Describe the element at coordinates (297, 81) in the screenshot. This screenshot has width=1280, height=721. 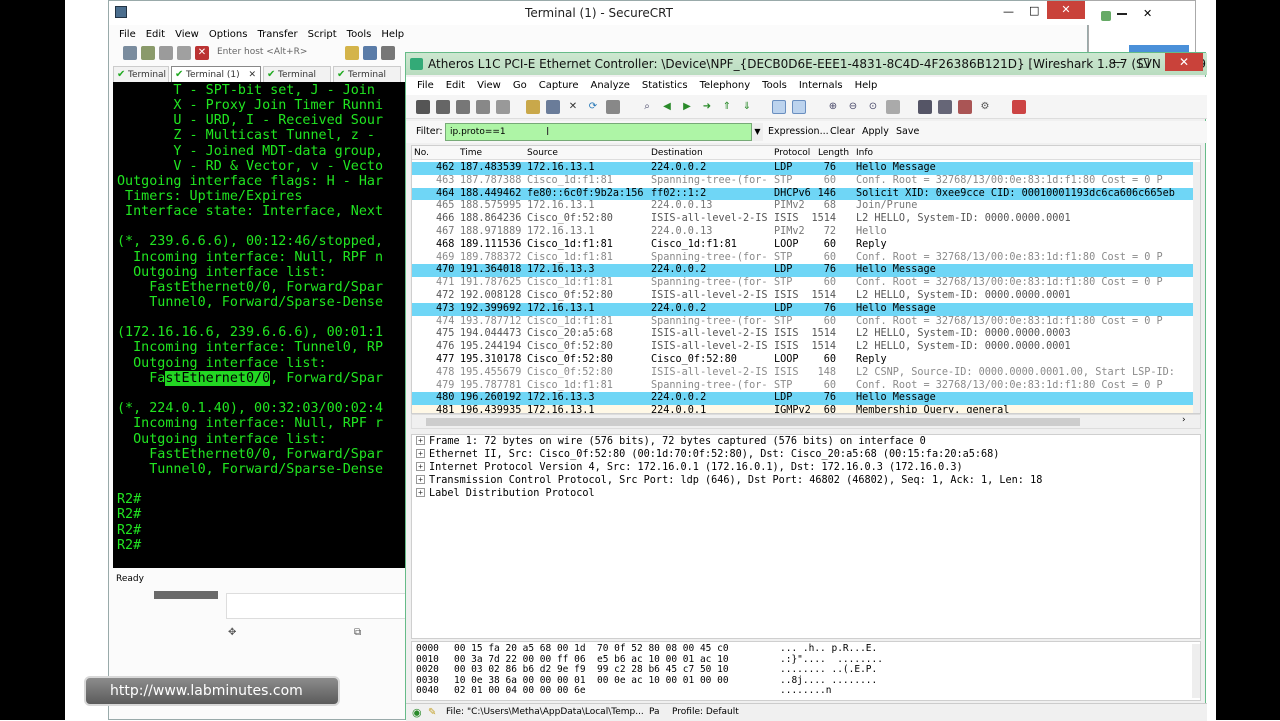
I see `tab-terminal-2: ✔Terminal (2)` at that location.